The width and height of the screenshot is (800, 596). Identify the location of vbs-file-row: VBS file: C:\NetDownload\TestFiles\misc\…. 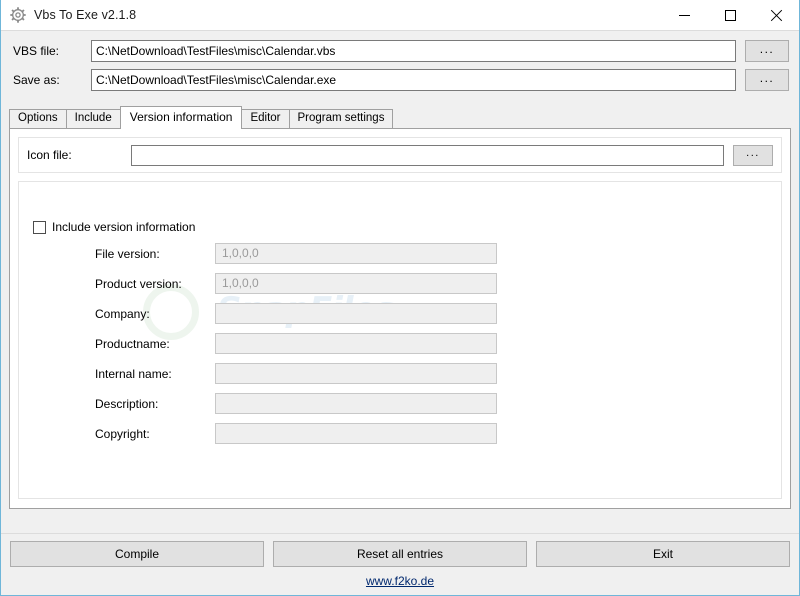
(400, 51).